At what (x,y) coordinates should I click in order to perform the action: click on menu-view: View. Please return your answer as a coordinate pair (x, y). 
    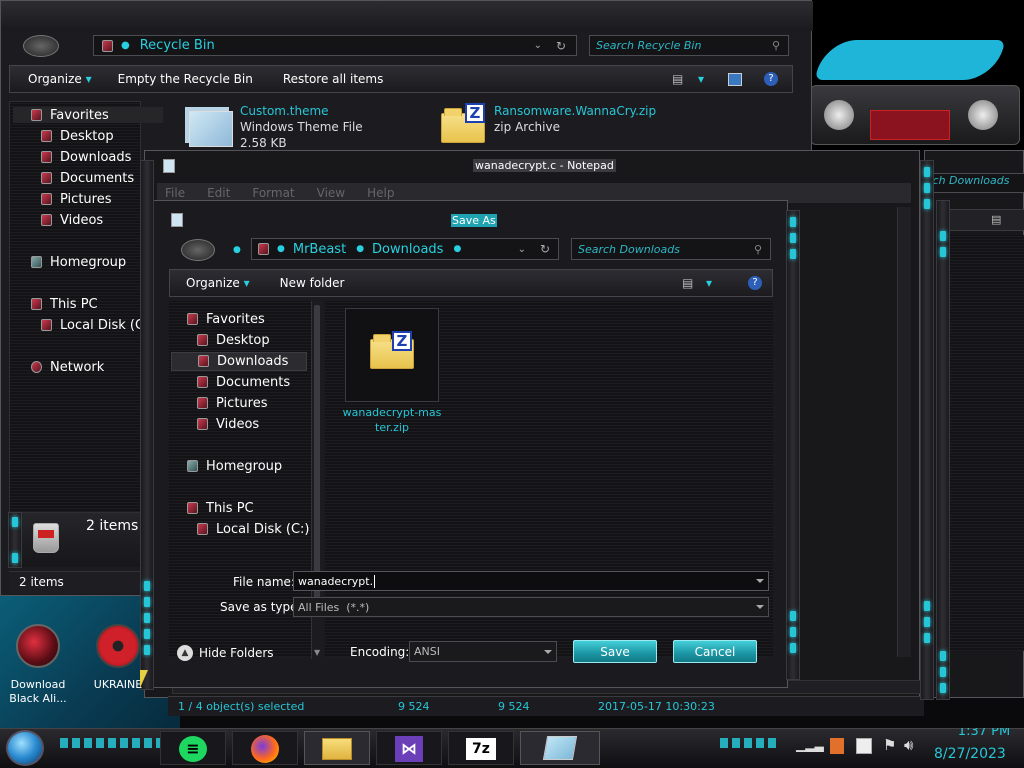
    Looking at the image, I should click on (331, 193).